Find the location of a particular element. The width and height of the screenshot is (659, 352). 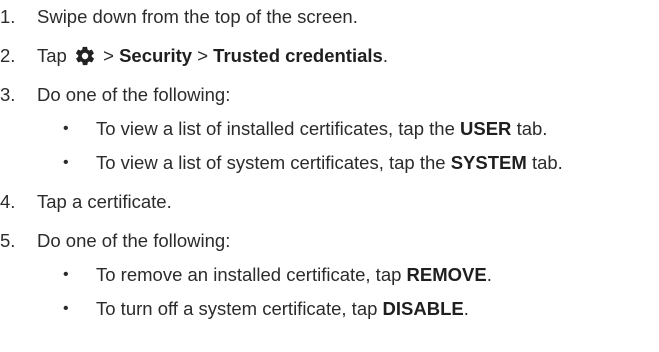

step-text: Tap > Security > Trusted credentials. is located at coordinates (212, 56).